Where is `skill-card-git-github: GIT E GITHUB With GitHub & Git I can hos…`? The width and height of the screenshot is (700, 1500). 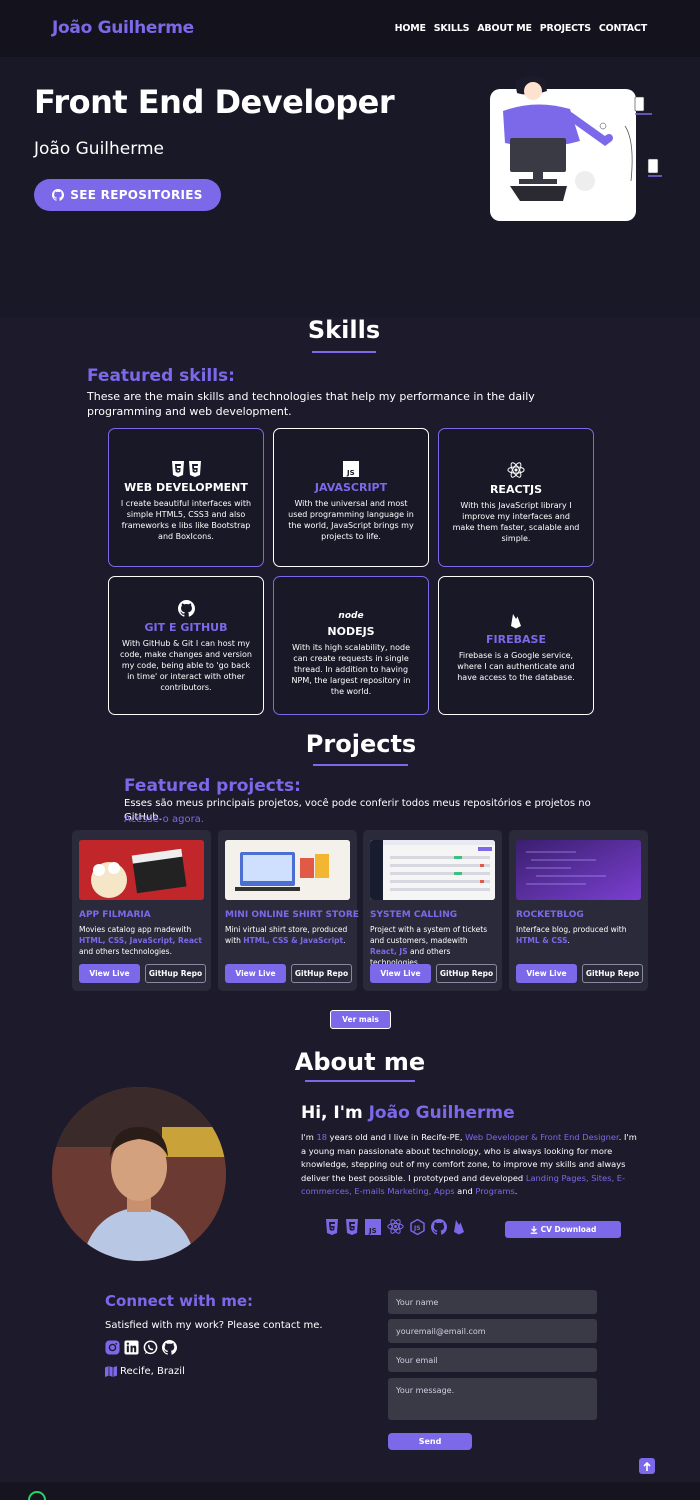
skill-card-git-github: GIT E GITHUB With GitHub & Git I can hos… is located at coordinates (186, 645).